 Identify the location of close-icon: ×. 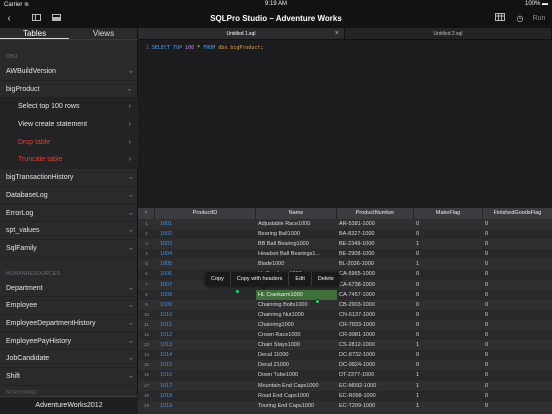
(337, 34).